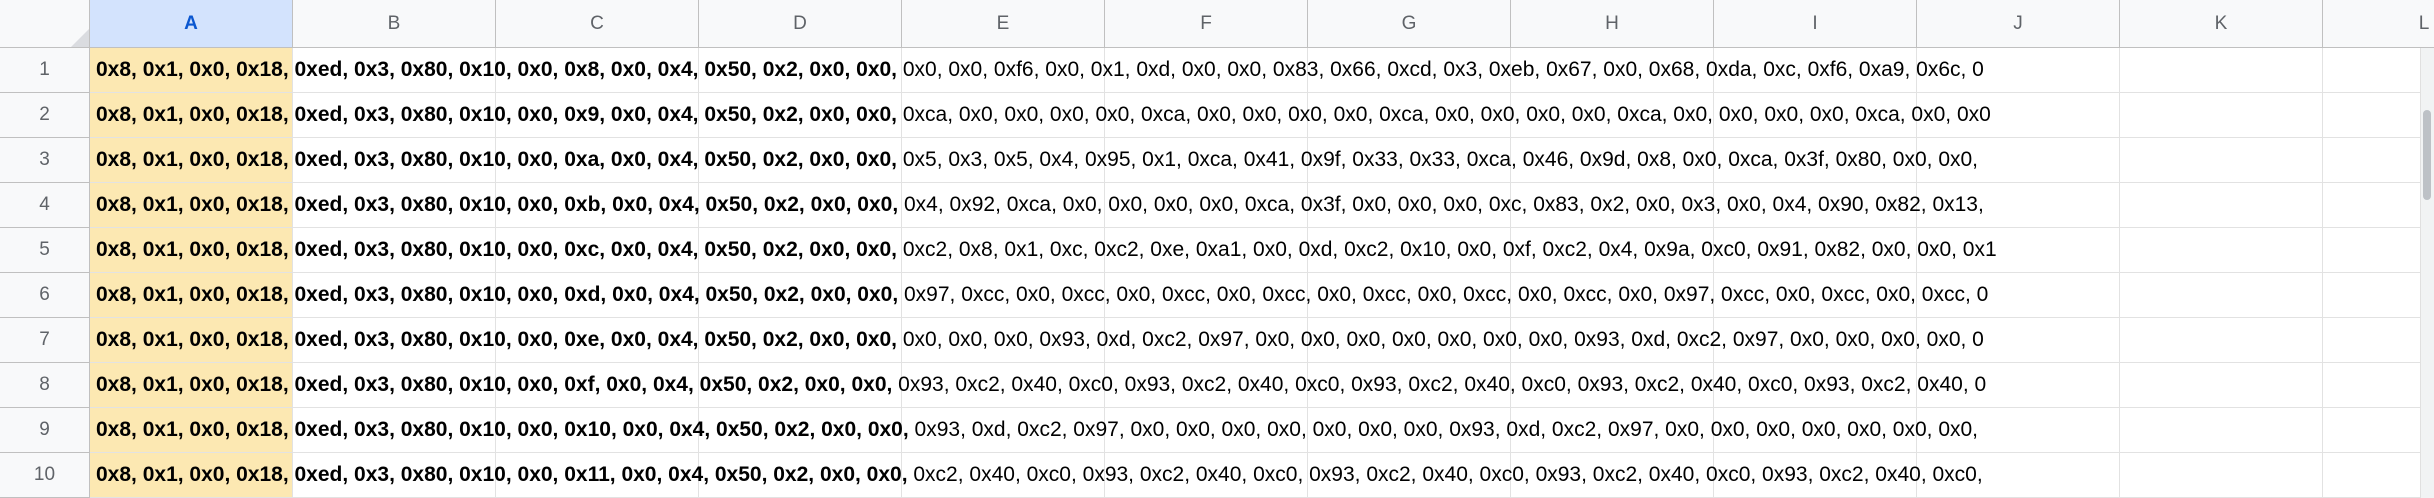 Image resolution: width=2434 pixels, height=498 pixels. I want to click on column-header-k: K, so click(2221, 23).